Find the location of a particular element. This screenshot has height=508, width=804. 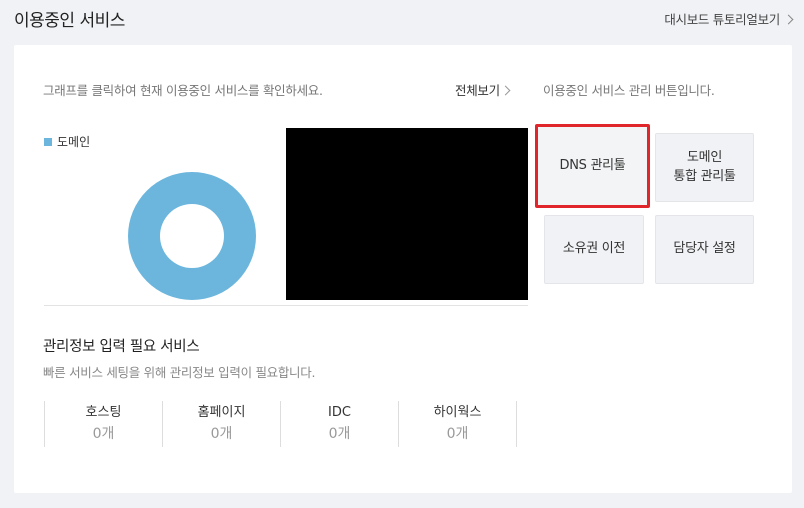

integrated-label-line1: 도메인 is located at coordinates (704, 157).